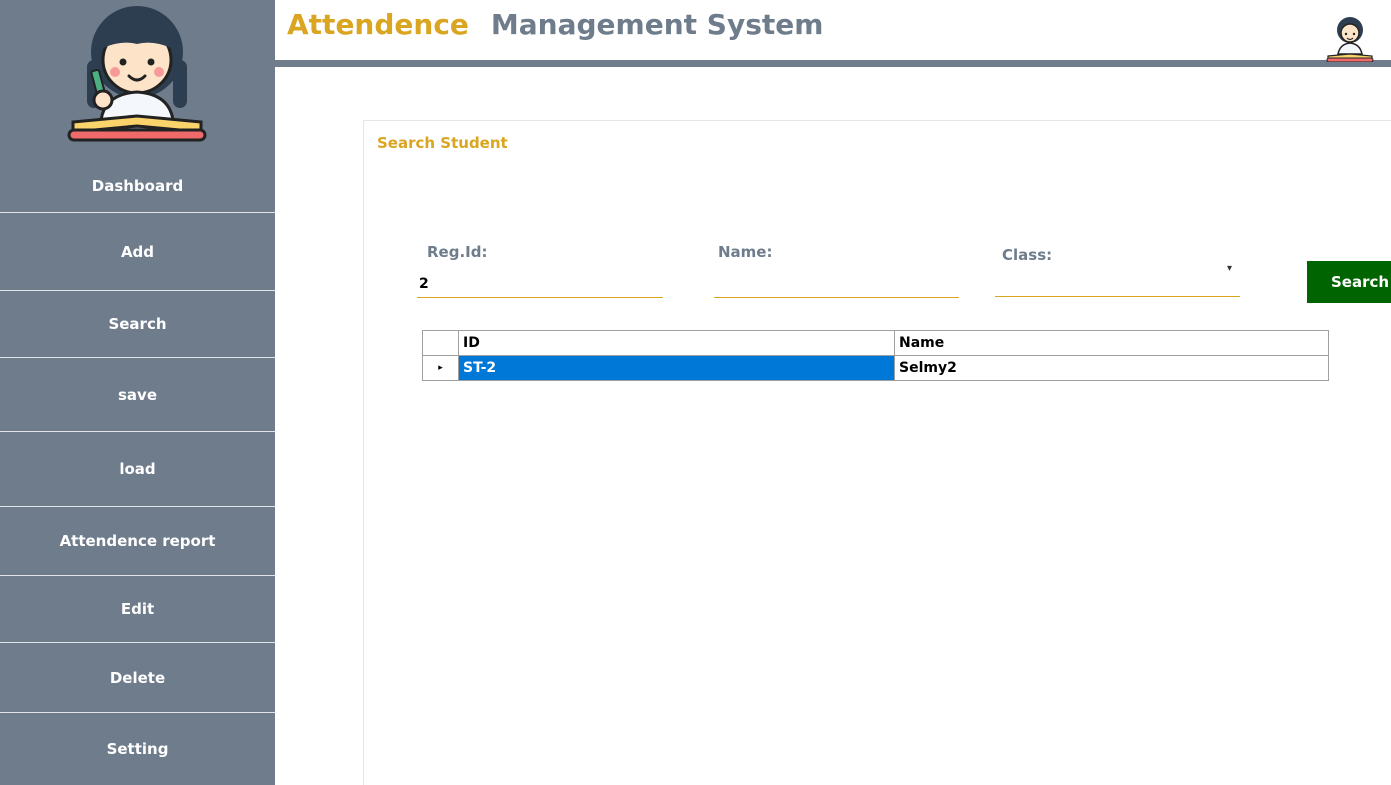 This screenshot has height=785, width=1391. I want to click on sidebar-item-add: Add, so click(137, 251).